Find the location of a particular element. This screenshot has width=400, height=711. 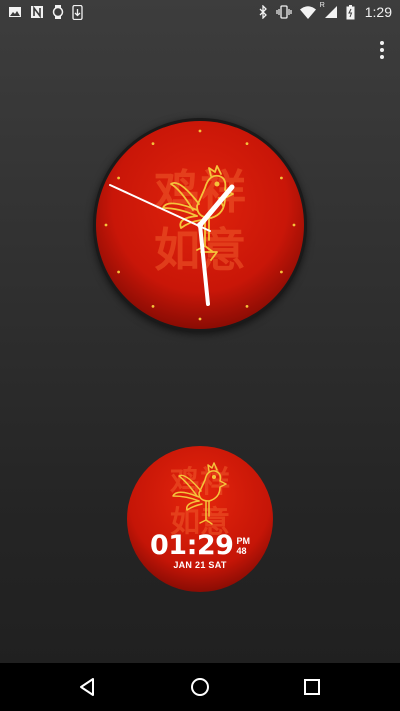

digital-watch-face: 鸡祥 如意 01:29 PM 48 JAN 21 SAT is located at coordinates (200, 519).